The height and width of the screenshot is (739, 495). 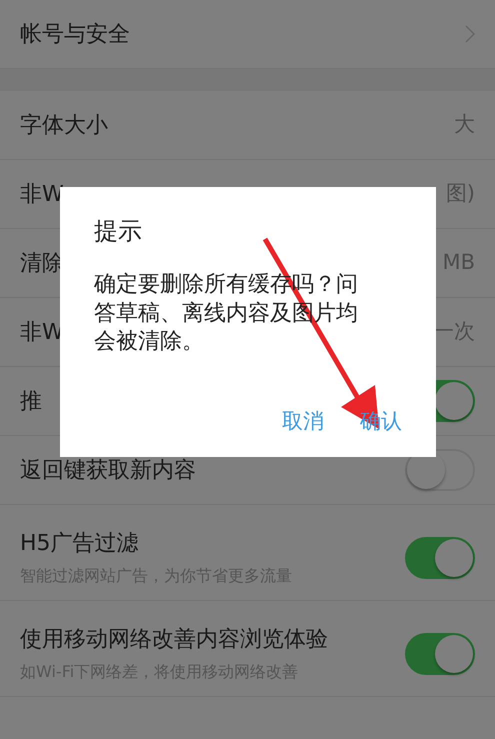 I want to click on setting-label: 使用移动网络改善内容浏览体验, so click(x=174, y=640).